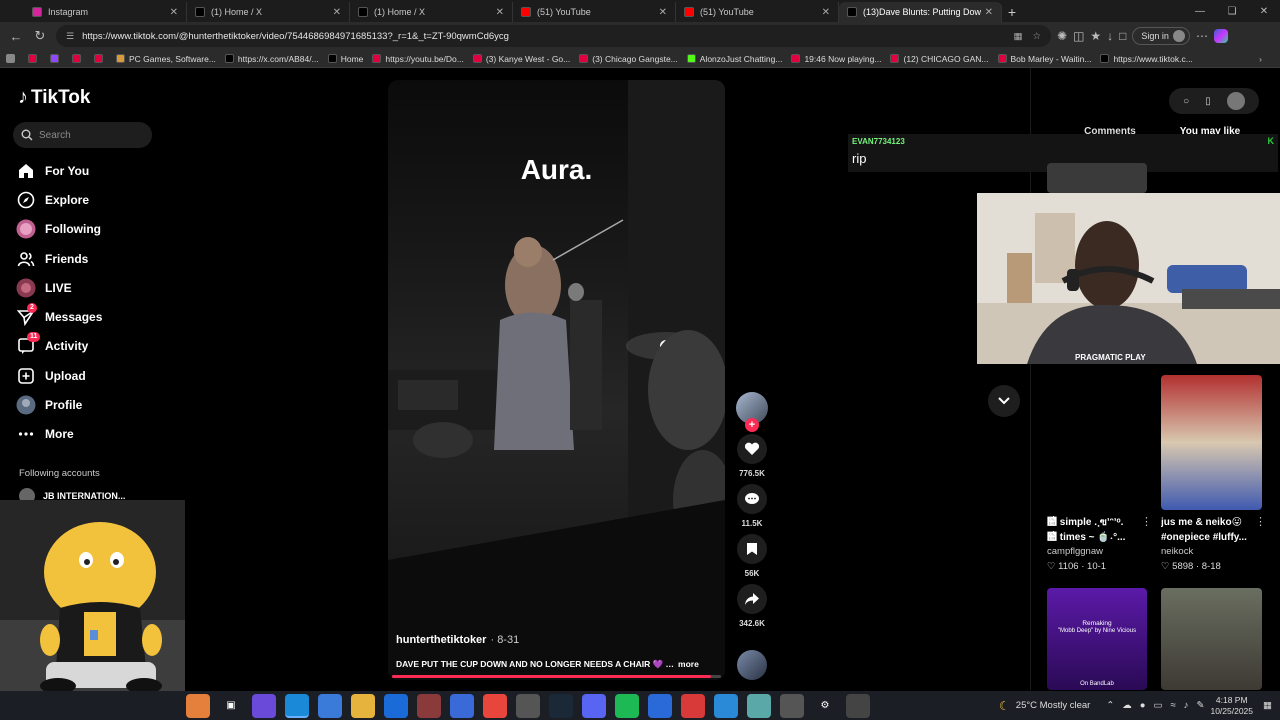 The image size is (1280, 720). I want to click on sidebar-item-messages: 2 Messages, so click(91, 316).